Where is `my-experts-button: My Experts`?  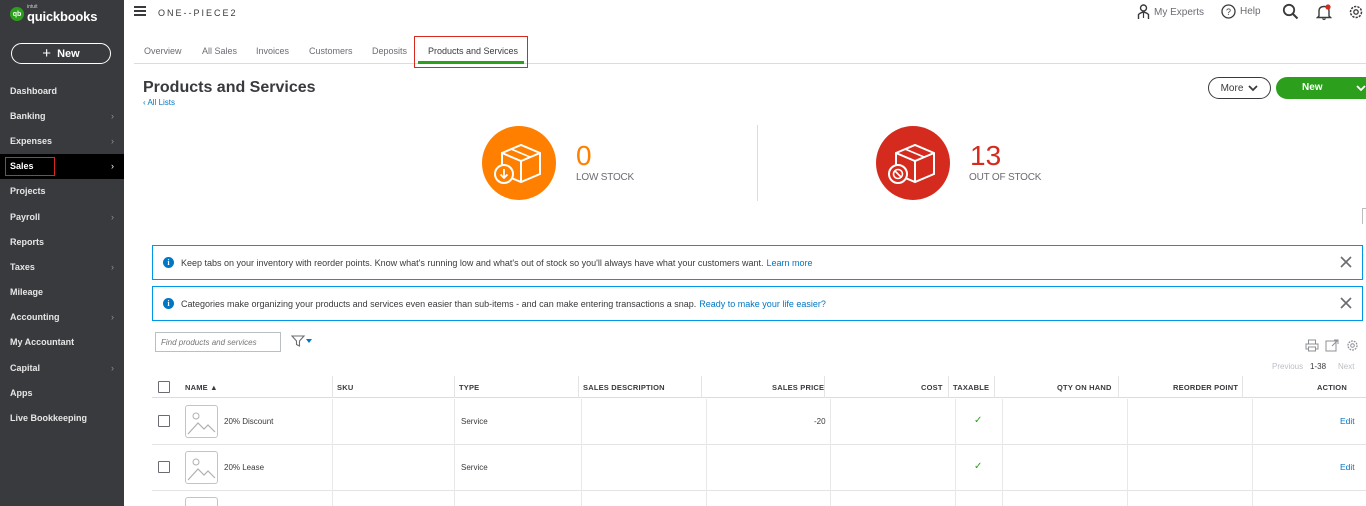
my-experts-button: My Experts is located at coordinates (1170, 12).